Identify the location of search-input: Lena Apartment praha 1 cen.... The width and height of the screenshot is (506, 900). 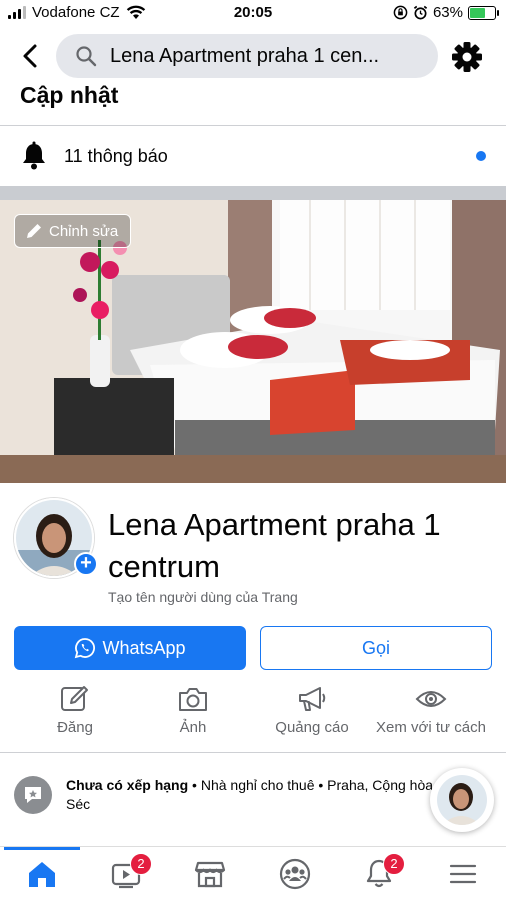
(247, 56).